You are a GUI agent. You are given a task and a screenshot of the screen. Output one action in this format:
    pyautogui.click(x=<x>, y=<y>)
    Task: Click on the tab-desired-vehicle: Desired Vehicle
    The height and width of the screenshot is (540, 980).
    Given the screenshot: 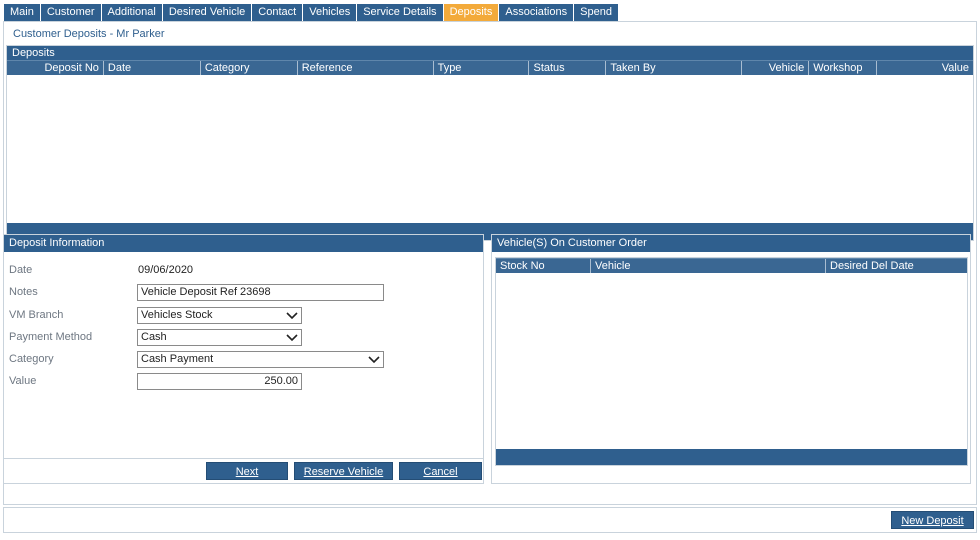 What is the action you would take?
    pyautogui.click(x=207, y=12)
    